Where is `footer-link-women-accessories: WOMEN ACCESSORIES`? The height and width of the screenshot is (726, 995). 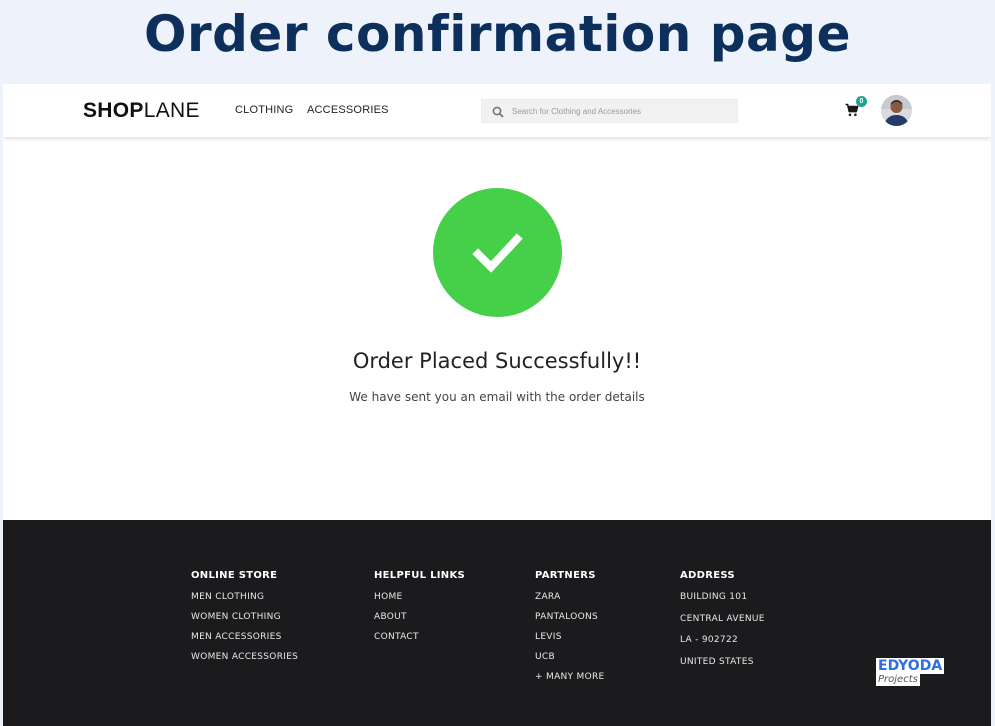
footer-link-women-accessories: WOMEN ACCESSORIES is located at coordinates (244, 662).